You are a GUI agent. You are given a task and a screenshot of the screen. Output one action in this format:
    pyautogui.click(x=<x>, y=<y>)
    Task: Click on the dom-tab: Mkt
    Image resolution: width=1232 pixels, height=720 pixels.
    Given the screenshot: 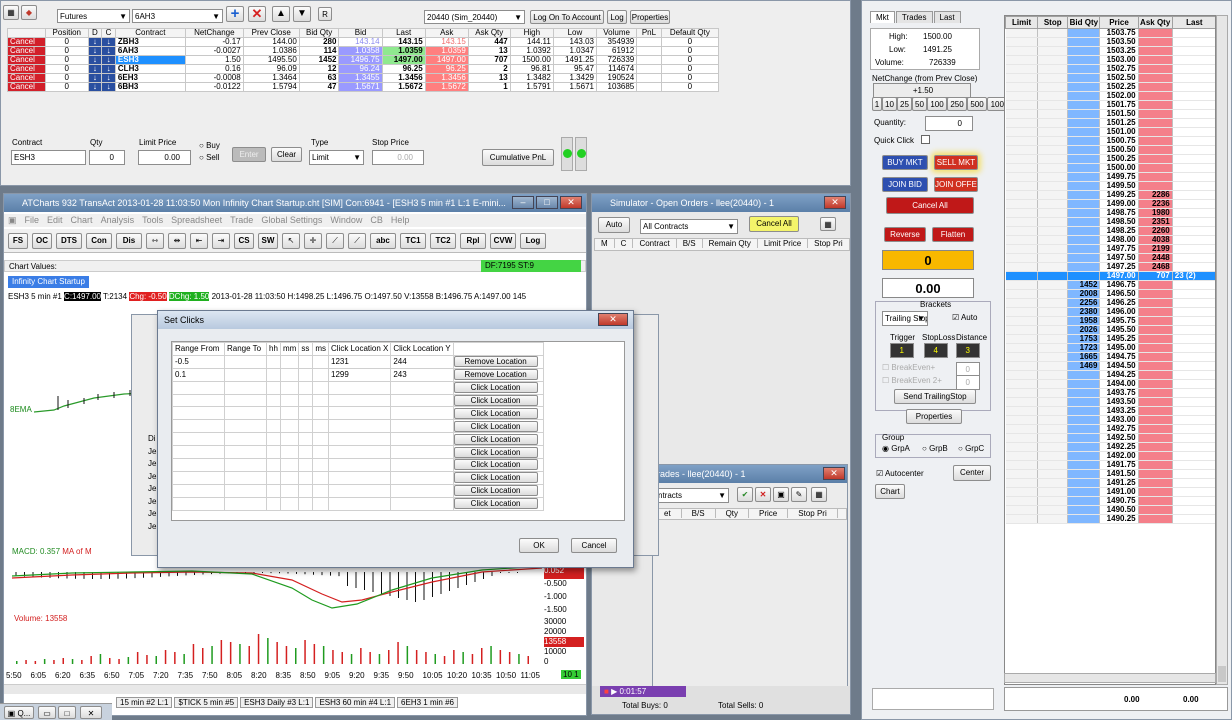 What is the action you would take?
    pyautogui.click(x=882, y=17)
    